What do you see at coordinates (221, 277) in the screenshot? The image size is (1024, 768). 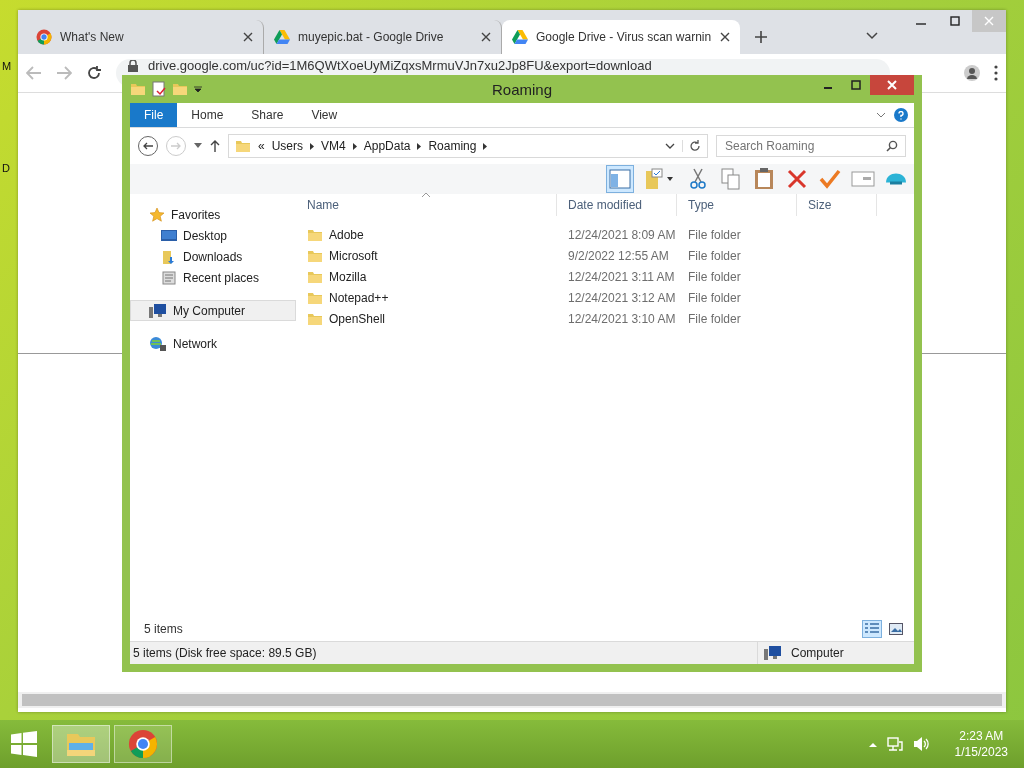 I see `nav-label: Recent places` at bounding box center [221, 277].